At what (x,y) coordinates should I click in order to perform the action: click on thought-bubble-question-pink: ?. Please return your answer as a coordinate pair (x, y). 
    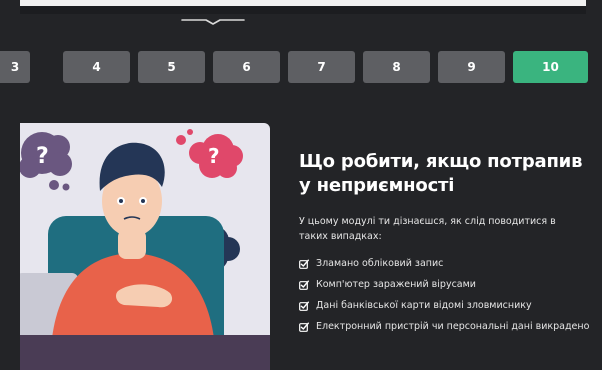
    Looking at the image, I should click on (209, 153).